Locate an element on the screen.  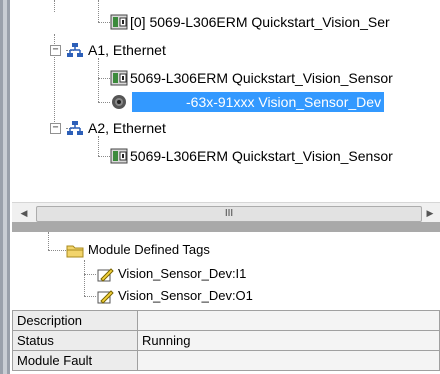
tree-item-label-selected: -63x-91xxx Vision_Sensor_Dev is located at coordinates (258, 102).